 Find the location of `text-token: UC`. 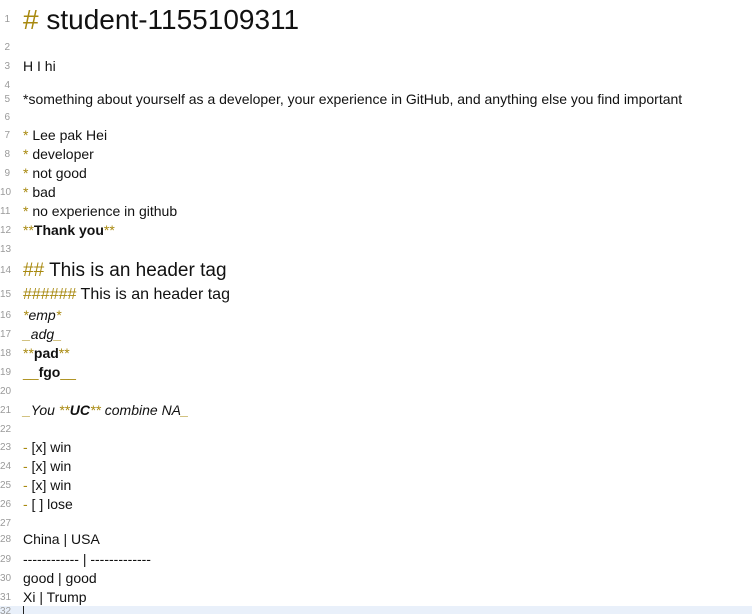

text-token: UC is located at coordinates (79, 410).